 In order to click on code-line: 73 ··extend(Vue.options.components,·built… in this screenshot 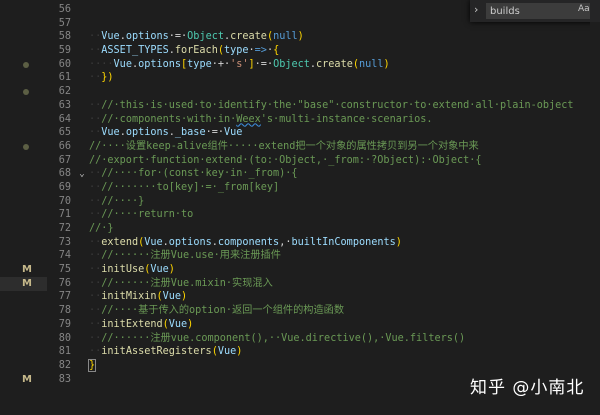, I will do `click(310, 243)`.